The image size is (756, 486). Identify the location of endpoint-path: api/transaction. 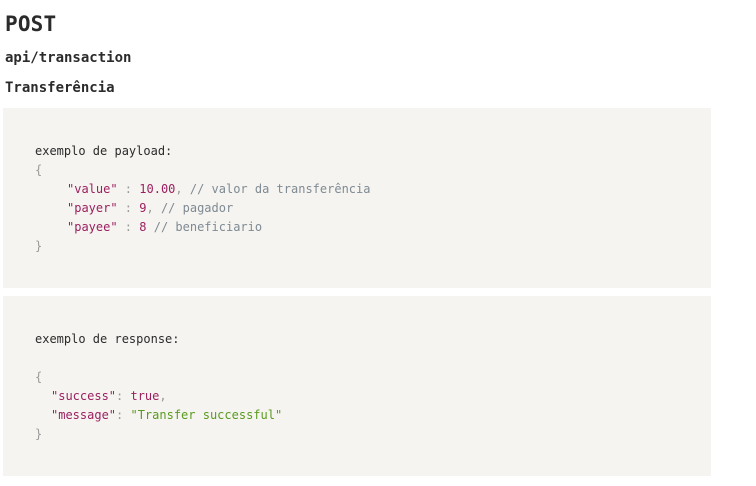
(68, 58).